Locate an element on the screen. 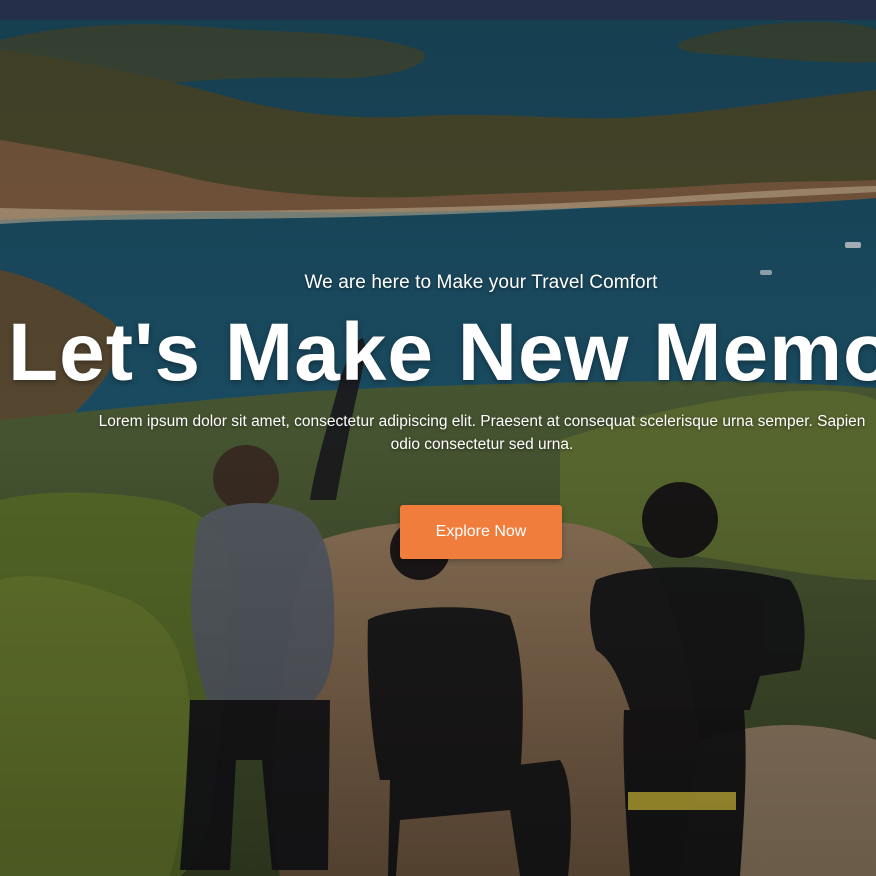  hero-kicker: We are here to Make your Travel Comfort is located at coordinates (481, 282).